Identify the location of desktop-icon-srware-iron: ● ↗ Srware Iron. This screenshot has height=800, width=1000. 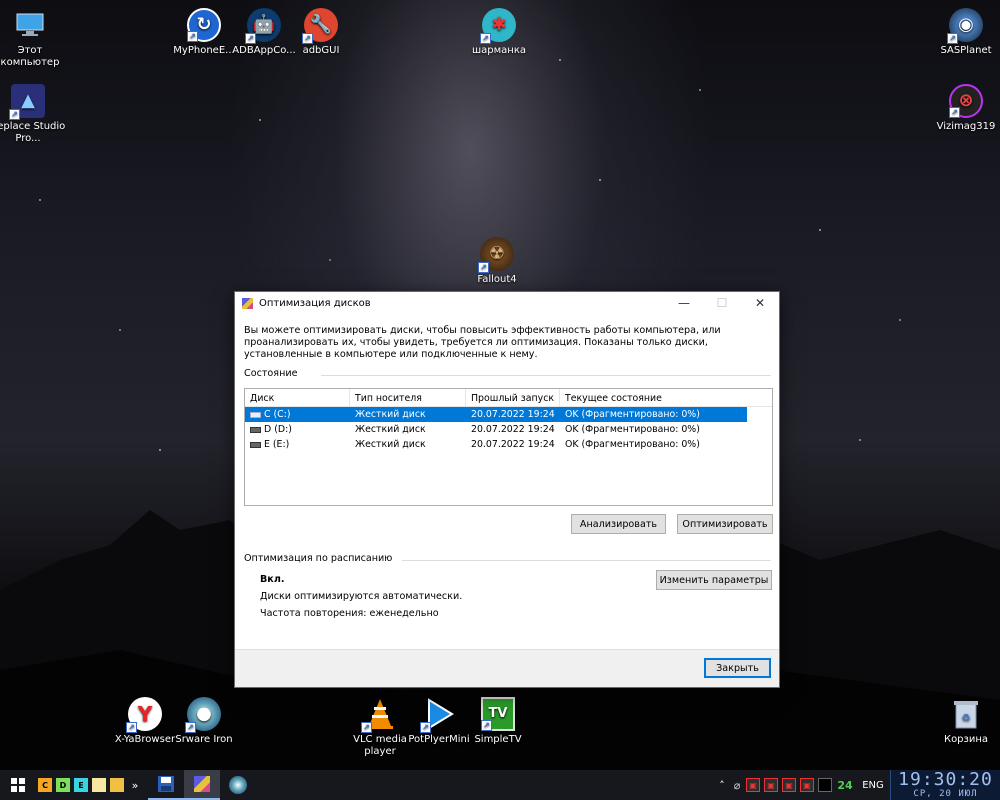
(204, 721).